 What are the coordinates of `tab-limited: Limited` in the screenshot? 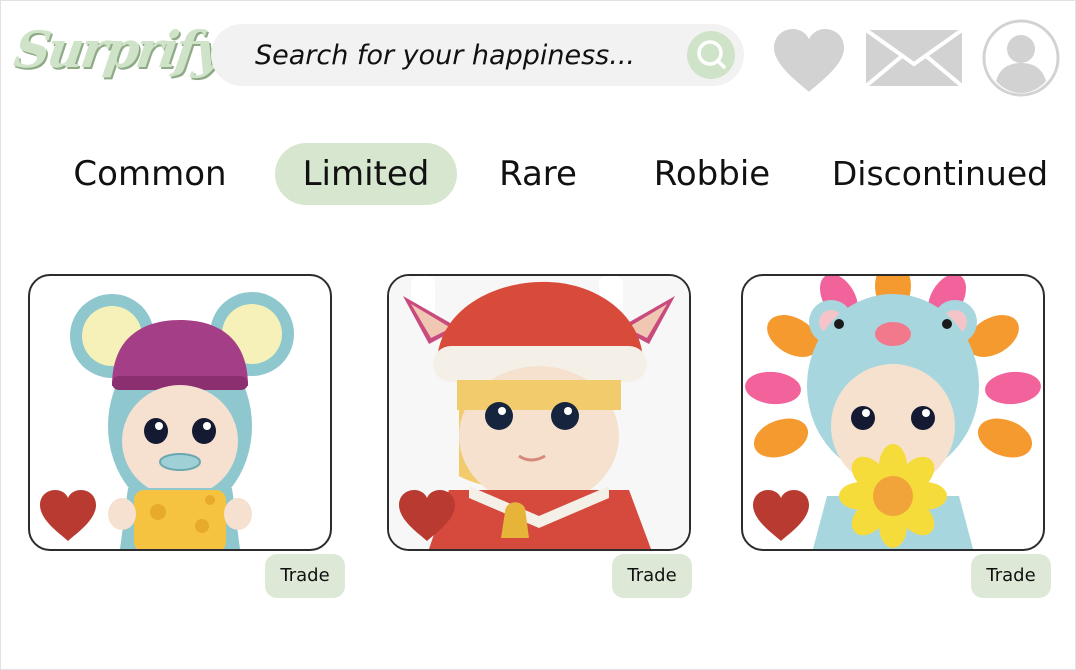 It's located at (366, 174).